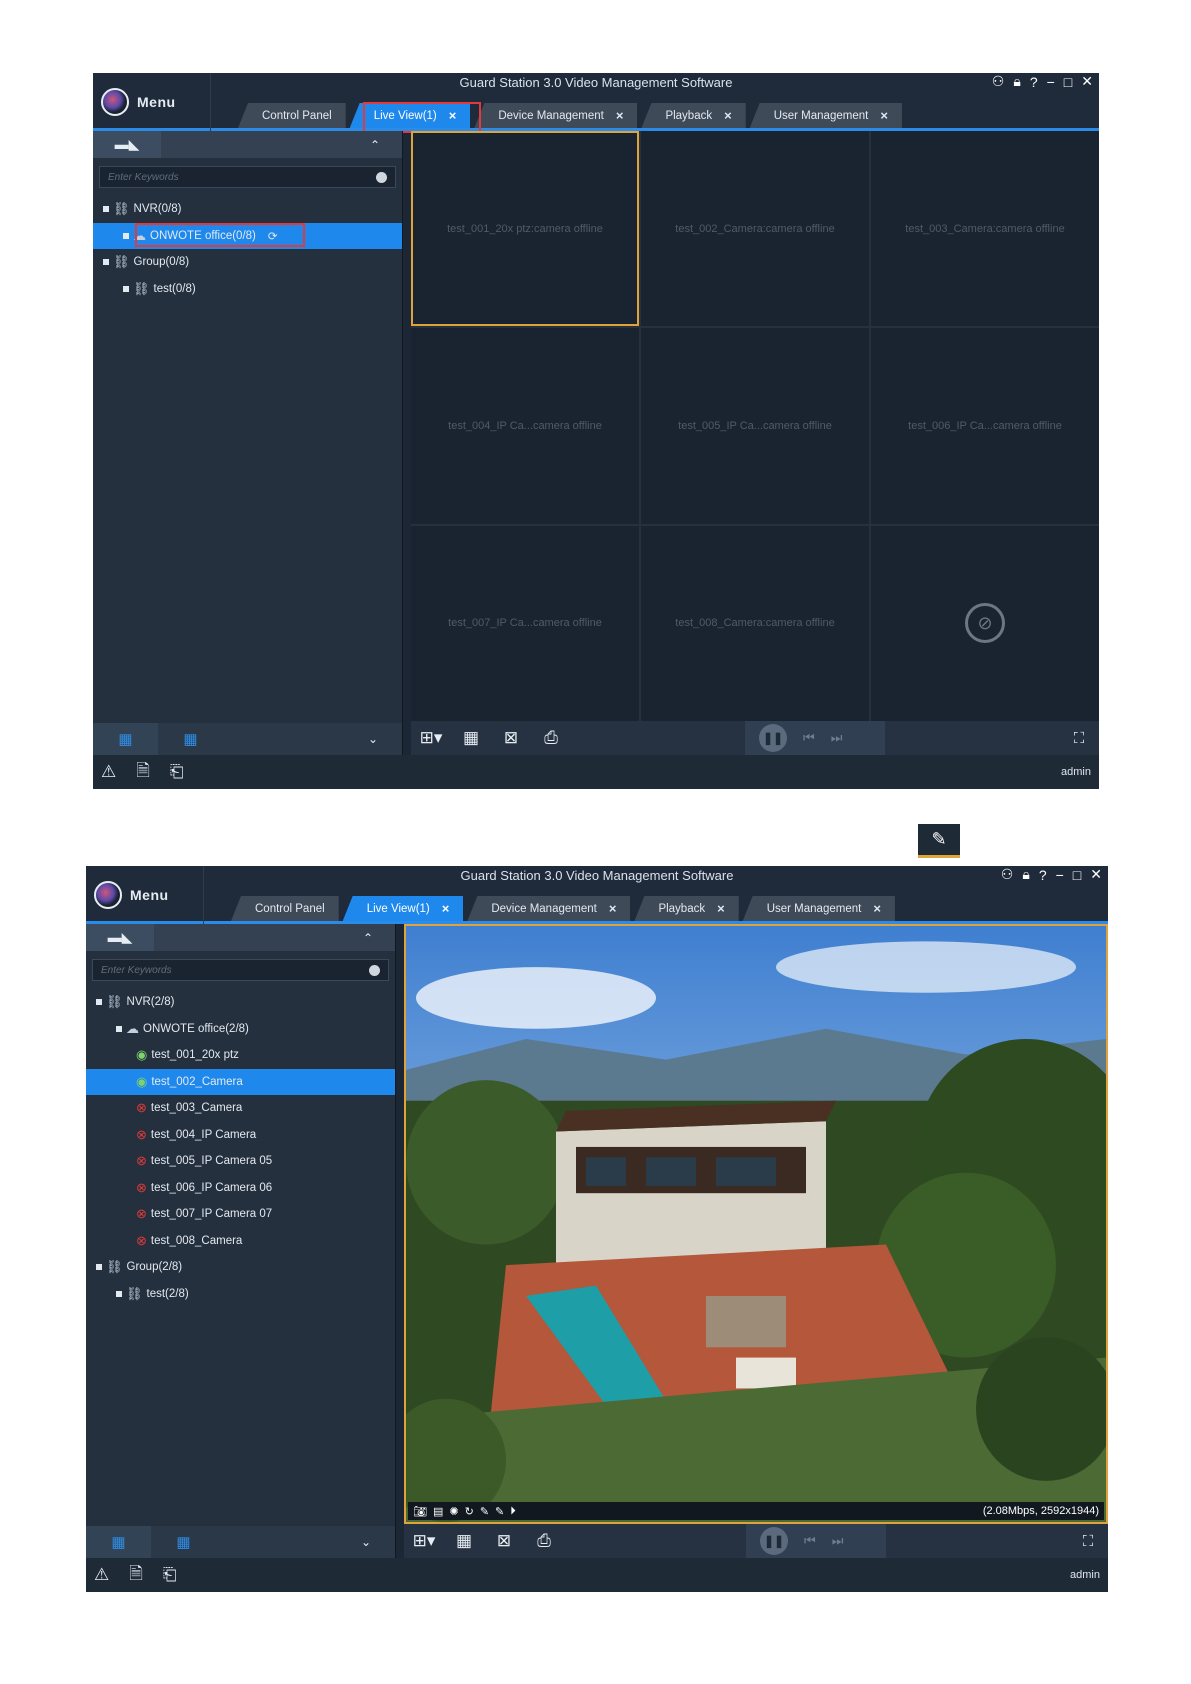 The width and height of the screenshot is (1191, 1684). What do you see at coordinates (403, 908) in the screenshot?
I see `tab-live-view: Live View(1) ×` at bounding box center [403, 908].